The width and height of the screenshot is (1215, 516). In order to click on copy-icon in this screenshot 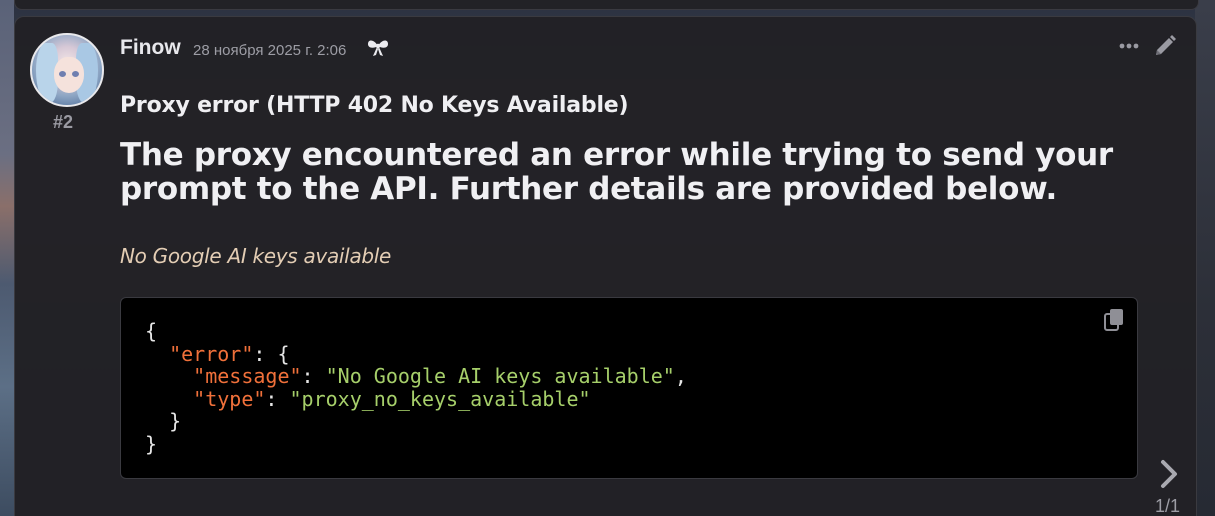, I will do `click(1114, 320)`.